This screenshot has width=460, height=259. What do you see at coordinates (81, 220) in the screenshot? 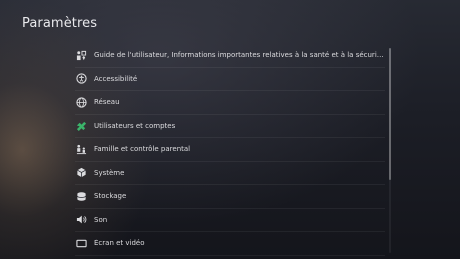
I see `speaker-icon` at bounding box center [81, 220].